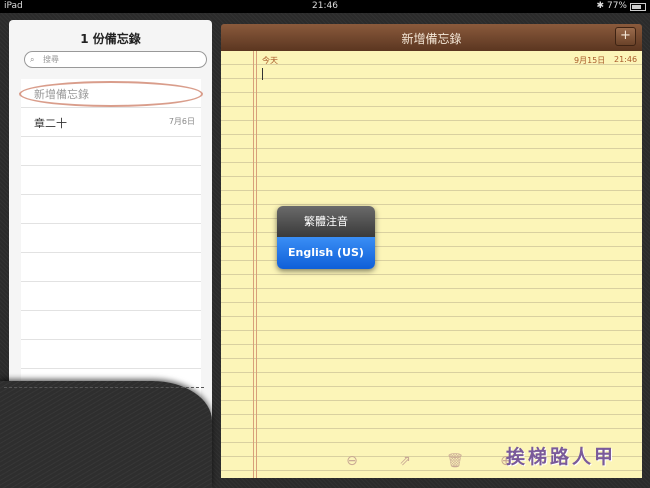 The height and width of the screenshot is (488, 650). Describe the element at coordinates (110, 39) in the screenshot. I see `notes-count-title: 1 份備忘錄` at that location.